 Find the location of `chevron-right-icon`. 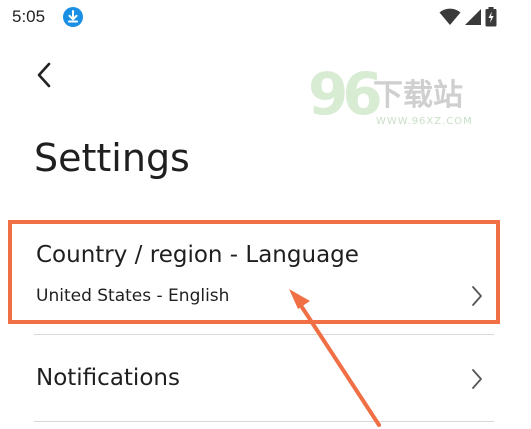

chevron-right-icon is located at coordinates (477, 379).